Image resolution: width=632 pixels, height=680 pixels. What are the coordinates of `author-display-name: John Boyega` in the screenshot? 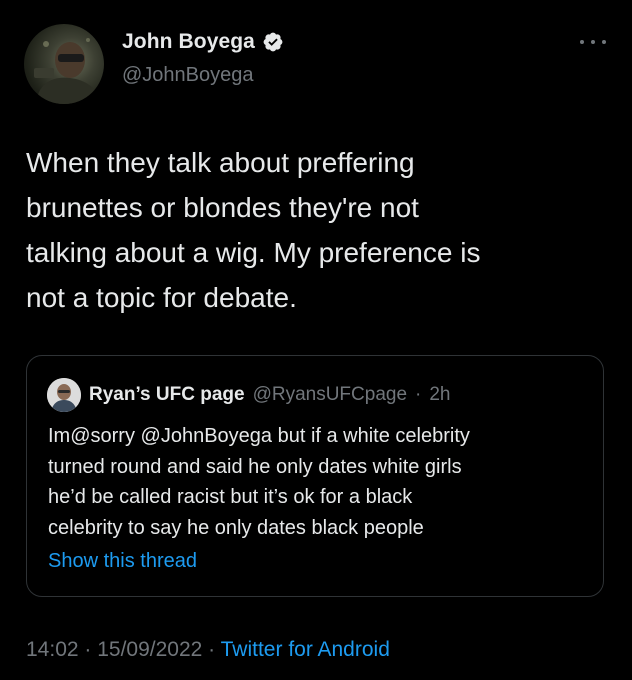 It's located at (188, 42).